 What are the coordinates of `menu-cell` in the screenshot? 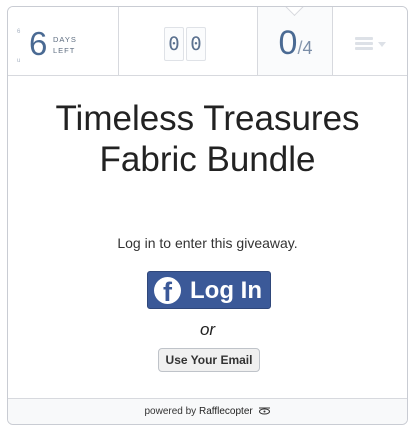 It's located at (370, 41).